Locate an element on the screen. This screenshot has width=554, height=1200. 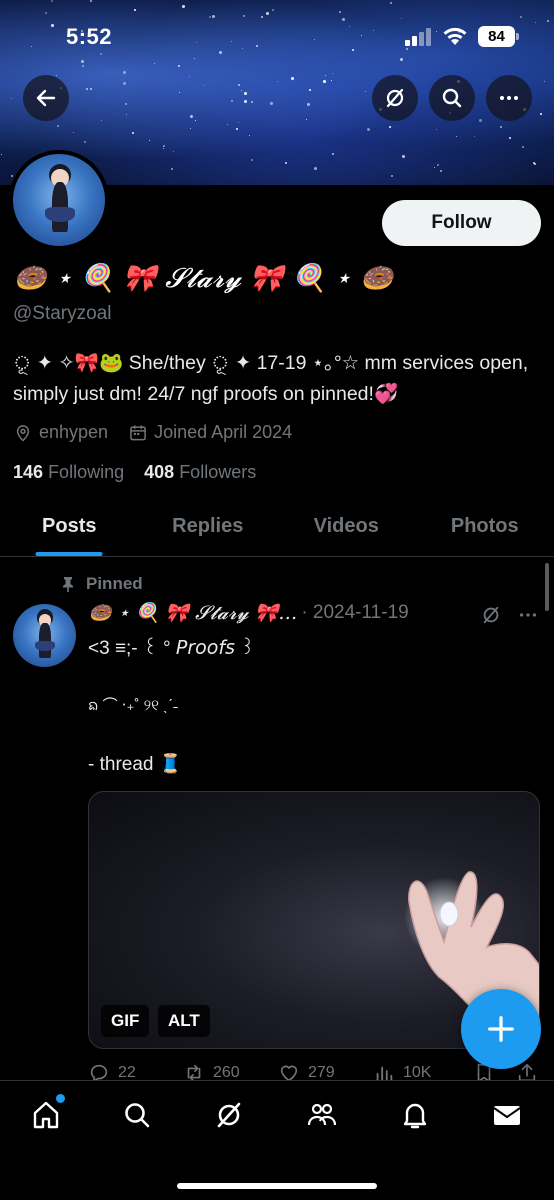
more-button is located at coordinates (509, 98).